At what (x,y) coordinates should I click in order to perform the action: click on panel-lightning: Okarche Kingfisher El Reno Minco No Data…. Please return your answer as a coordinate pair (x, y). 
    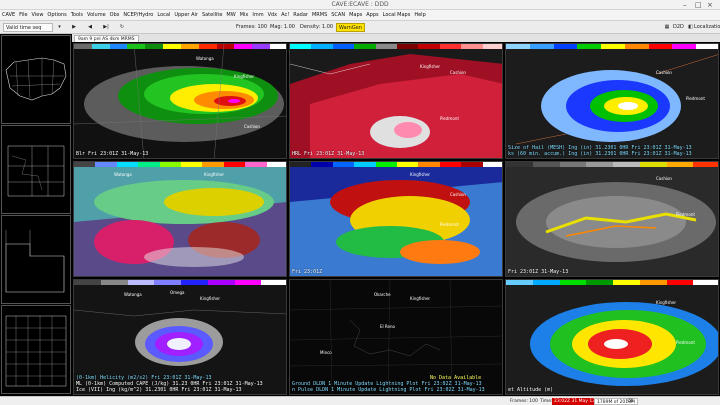
    Looking at the image, I should click on (396, 337).